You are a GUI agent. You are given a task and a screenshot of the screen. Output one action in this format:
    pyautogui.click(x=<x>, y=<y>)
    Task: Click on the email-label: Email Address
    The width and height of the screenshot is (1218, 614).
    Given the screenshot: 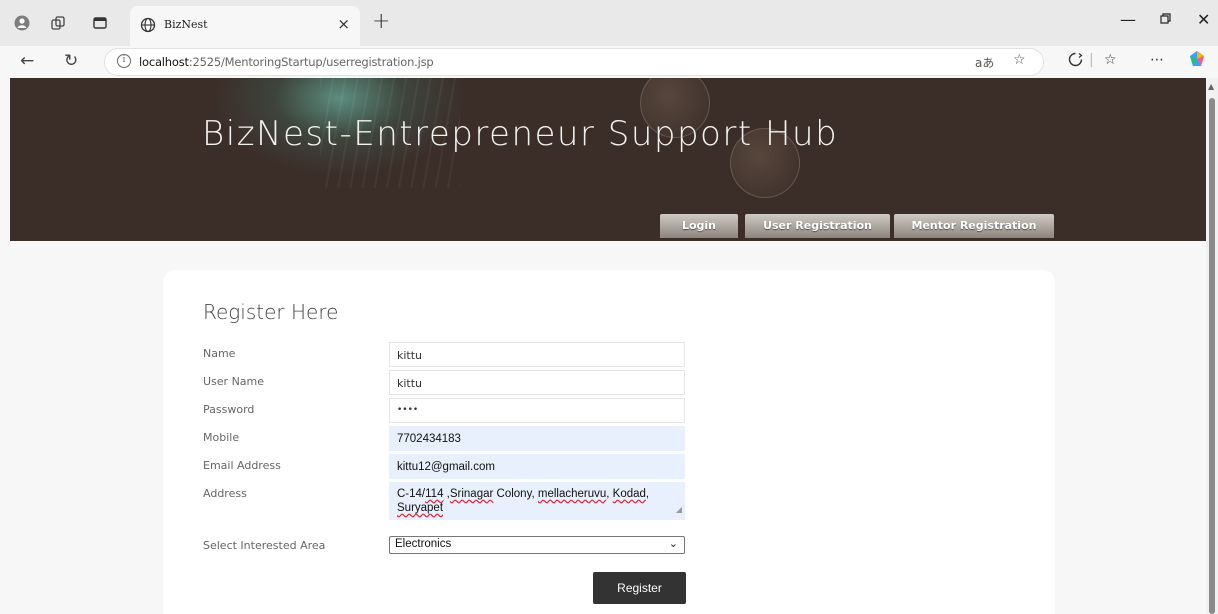 What is the action you would take?
    pyautogui.click(x=242, y=465)
    